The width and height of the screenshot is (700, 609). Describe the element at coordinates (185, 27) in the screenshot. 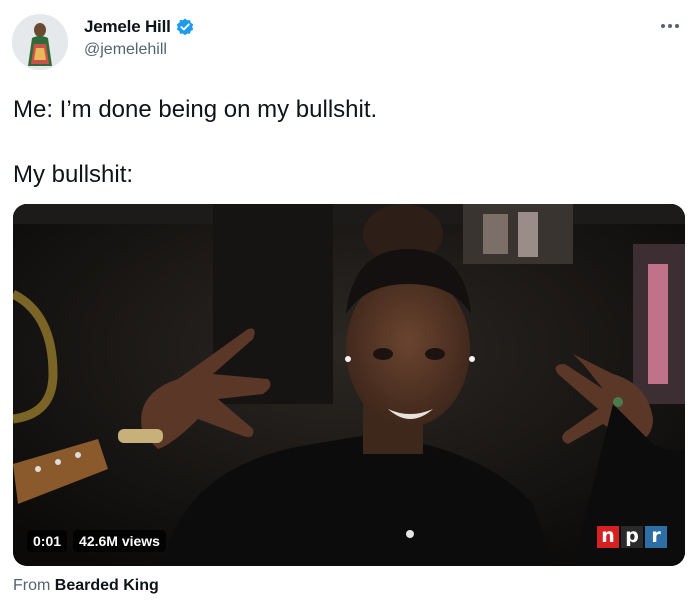

I see `verified-badge-icon` at that location.